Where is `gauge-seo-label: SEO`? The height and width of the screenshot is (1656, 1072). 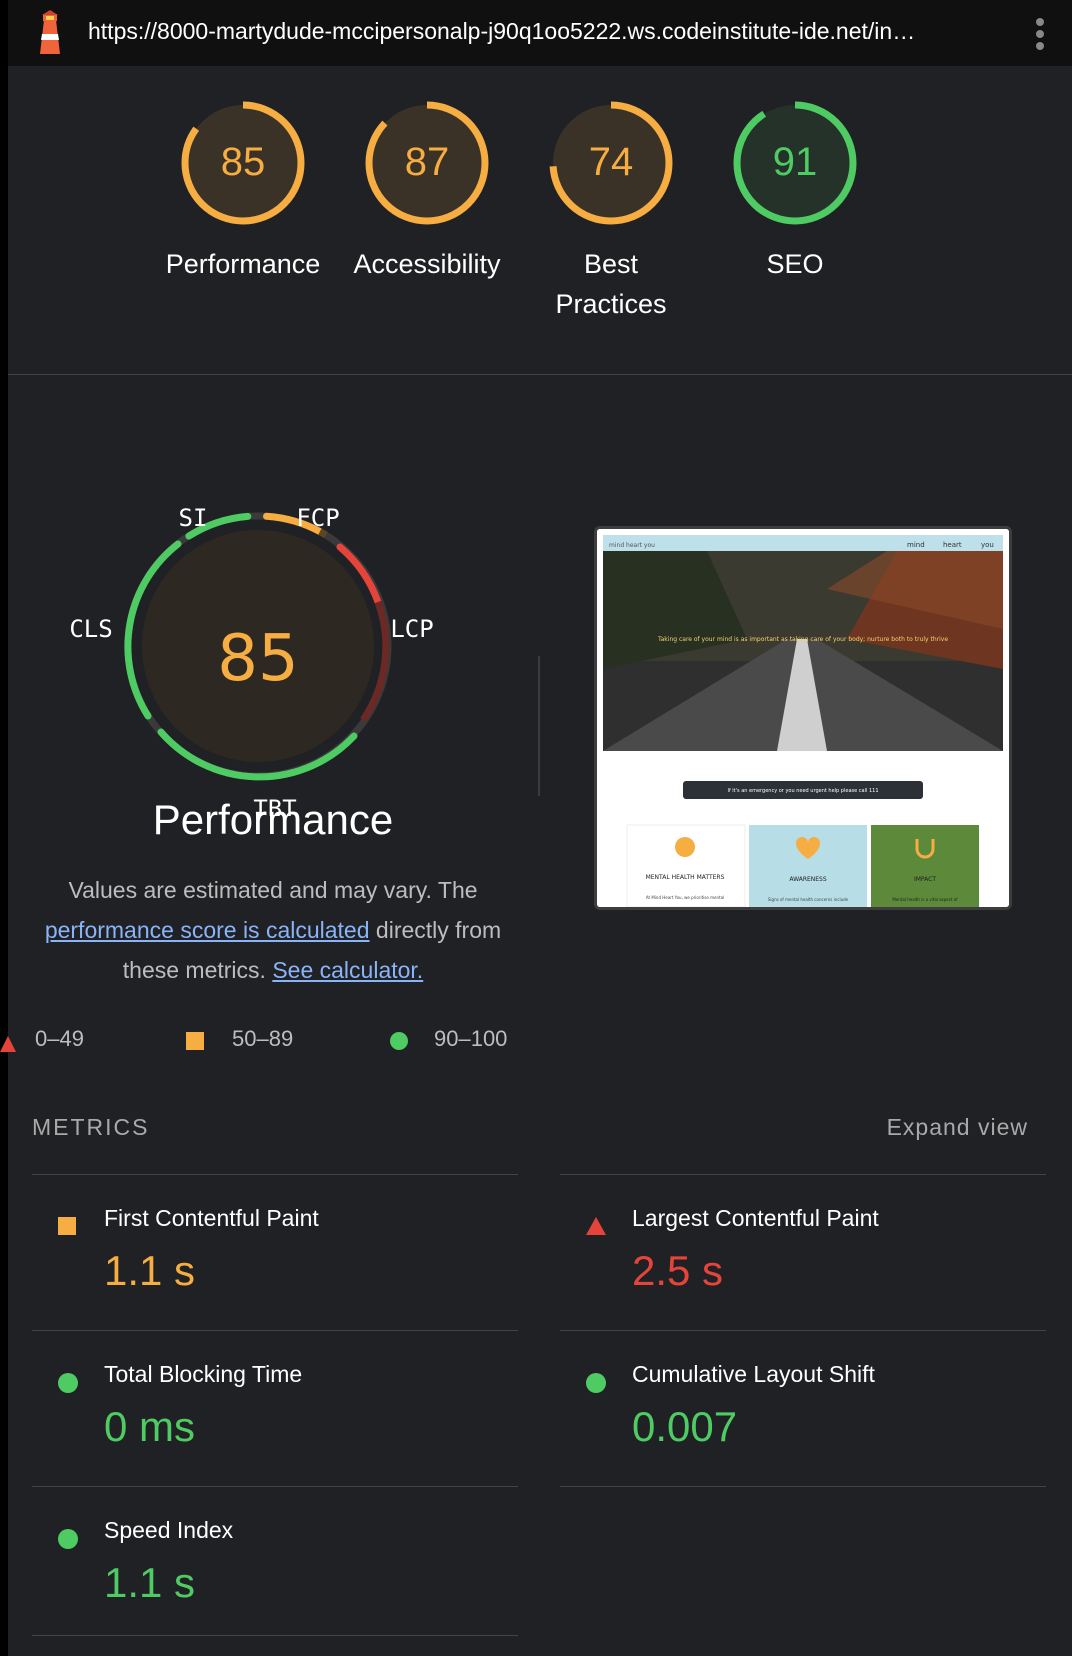 gauge-seo-label: SEO is located at coordinates (795, 264).